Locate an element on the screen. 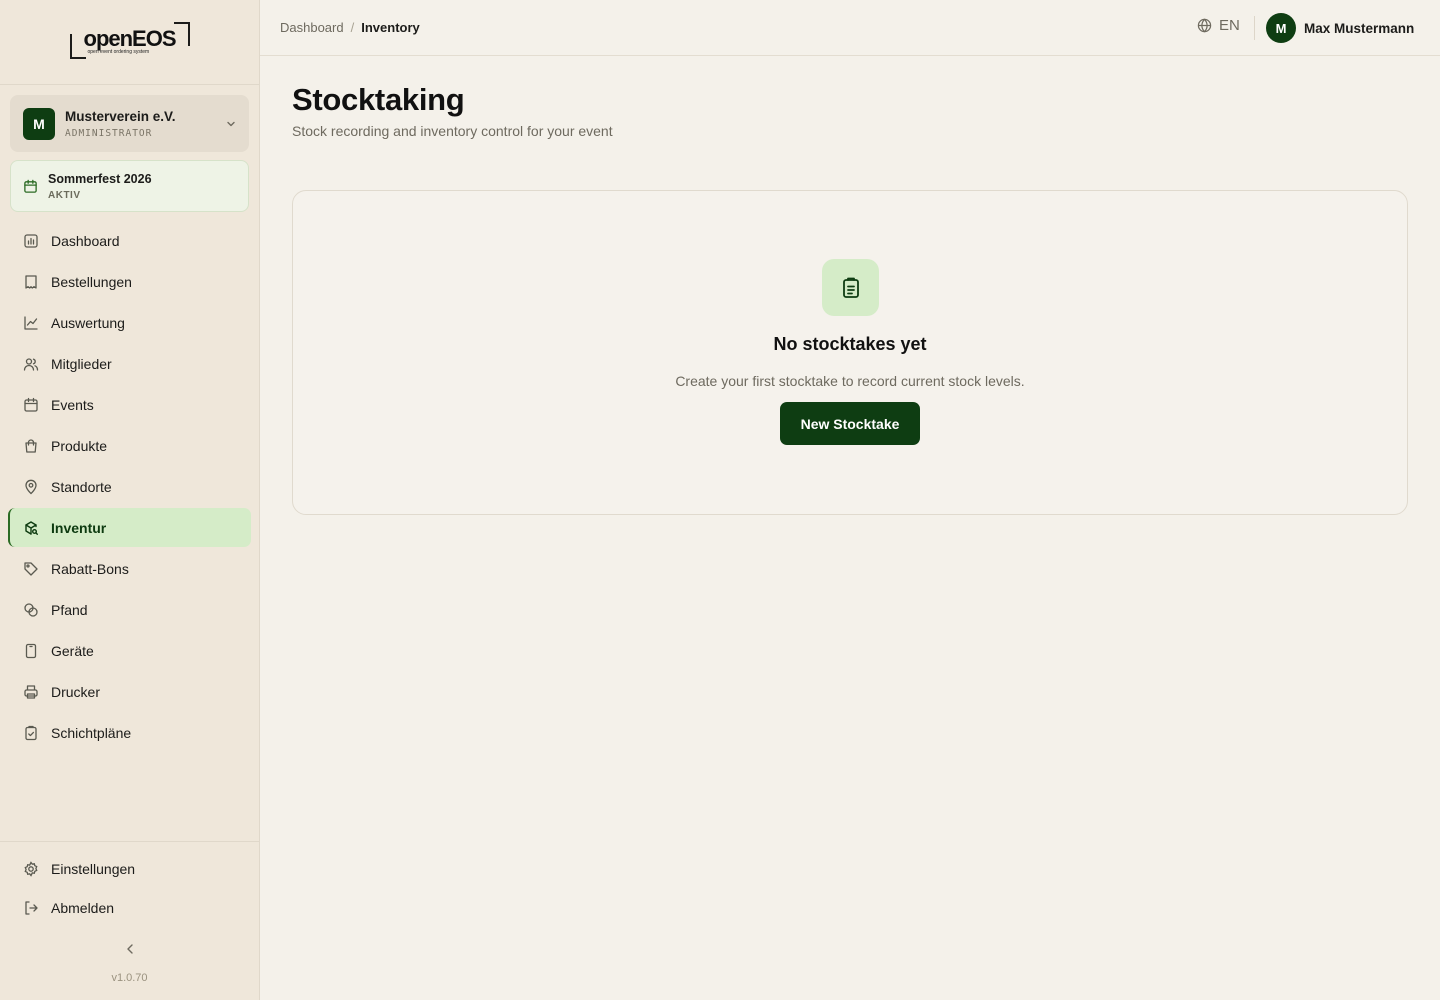 The width and height of the screenshot is (1440, 1000). user-menu: M Max Mustermann is located at coordinates (1340, 28).